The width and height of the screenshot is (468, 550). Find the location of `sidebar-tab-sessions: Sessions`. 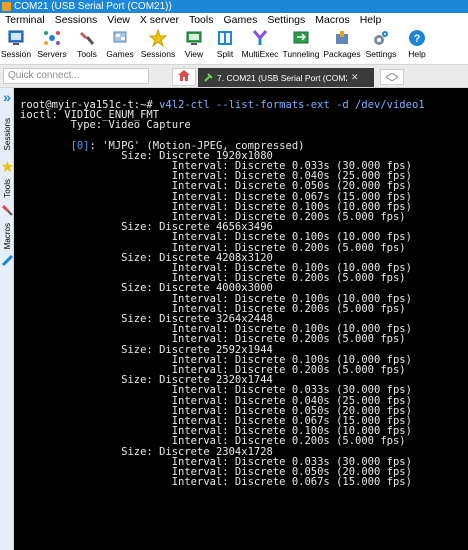

sidebar-tab-sessions: Sessions is located at coordinates (7, 134).